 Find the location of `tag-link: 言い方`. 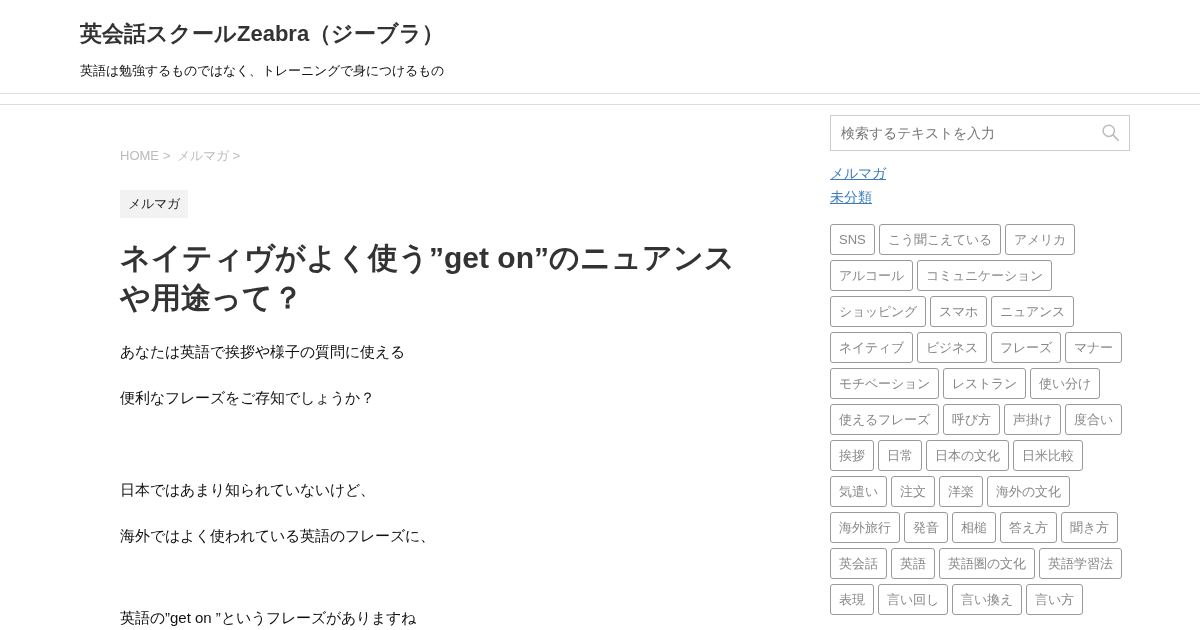

tag-link: 言い方 is located at coordinates (1054, 599).